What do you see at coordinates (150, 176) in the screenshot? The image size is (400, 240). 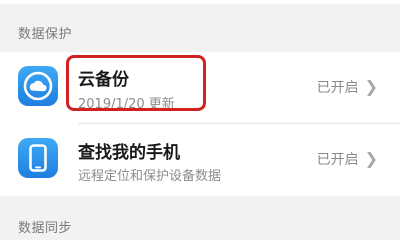 I see `find-my-phone-subtitle: 远程定位和保护设备数据` at bounding box center [150, 176].